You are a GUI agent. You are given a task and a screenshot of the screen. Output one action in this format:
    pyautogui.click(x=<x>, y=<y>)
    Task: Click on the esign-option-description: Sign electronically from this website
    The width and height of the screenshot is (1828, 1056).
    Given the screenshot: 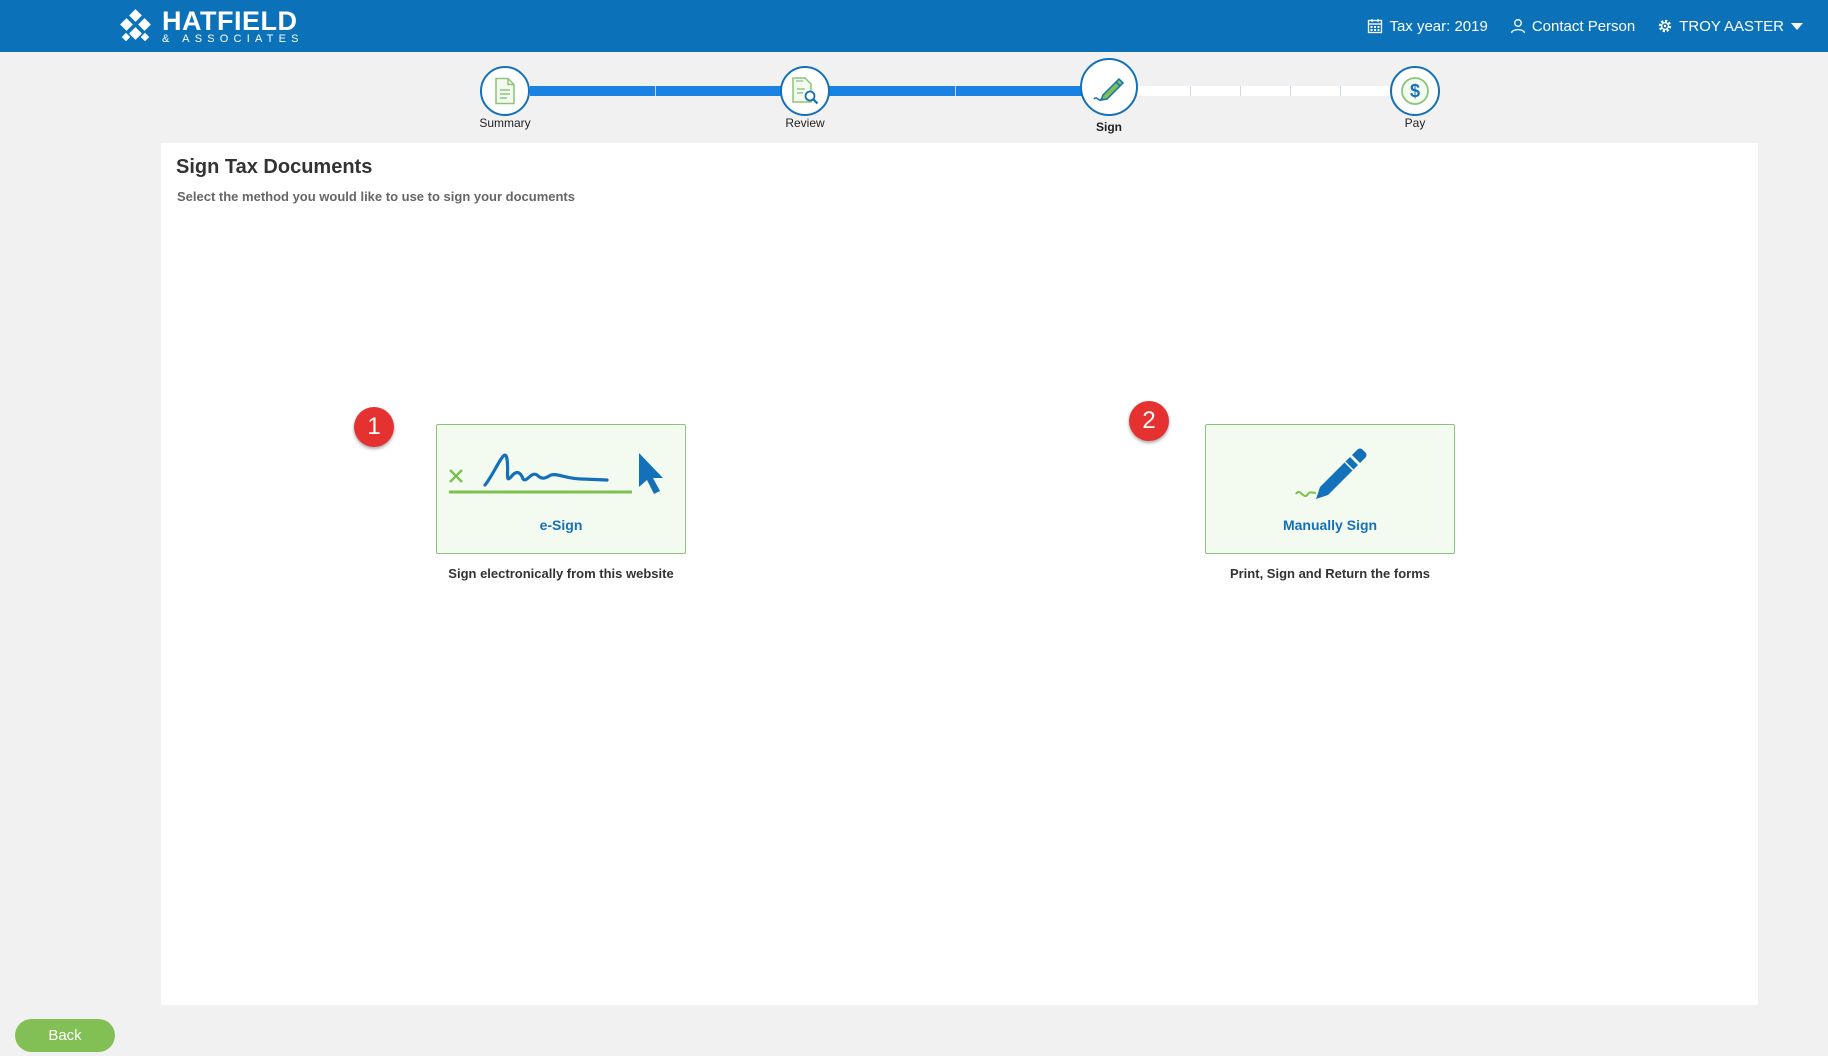 What is the action you would take?
    pyautogui.click(x=561, y=573)
    